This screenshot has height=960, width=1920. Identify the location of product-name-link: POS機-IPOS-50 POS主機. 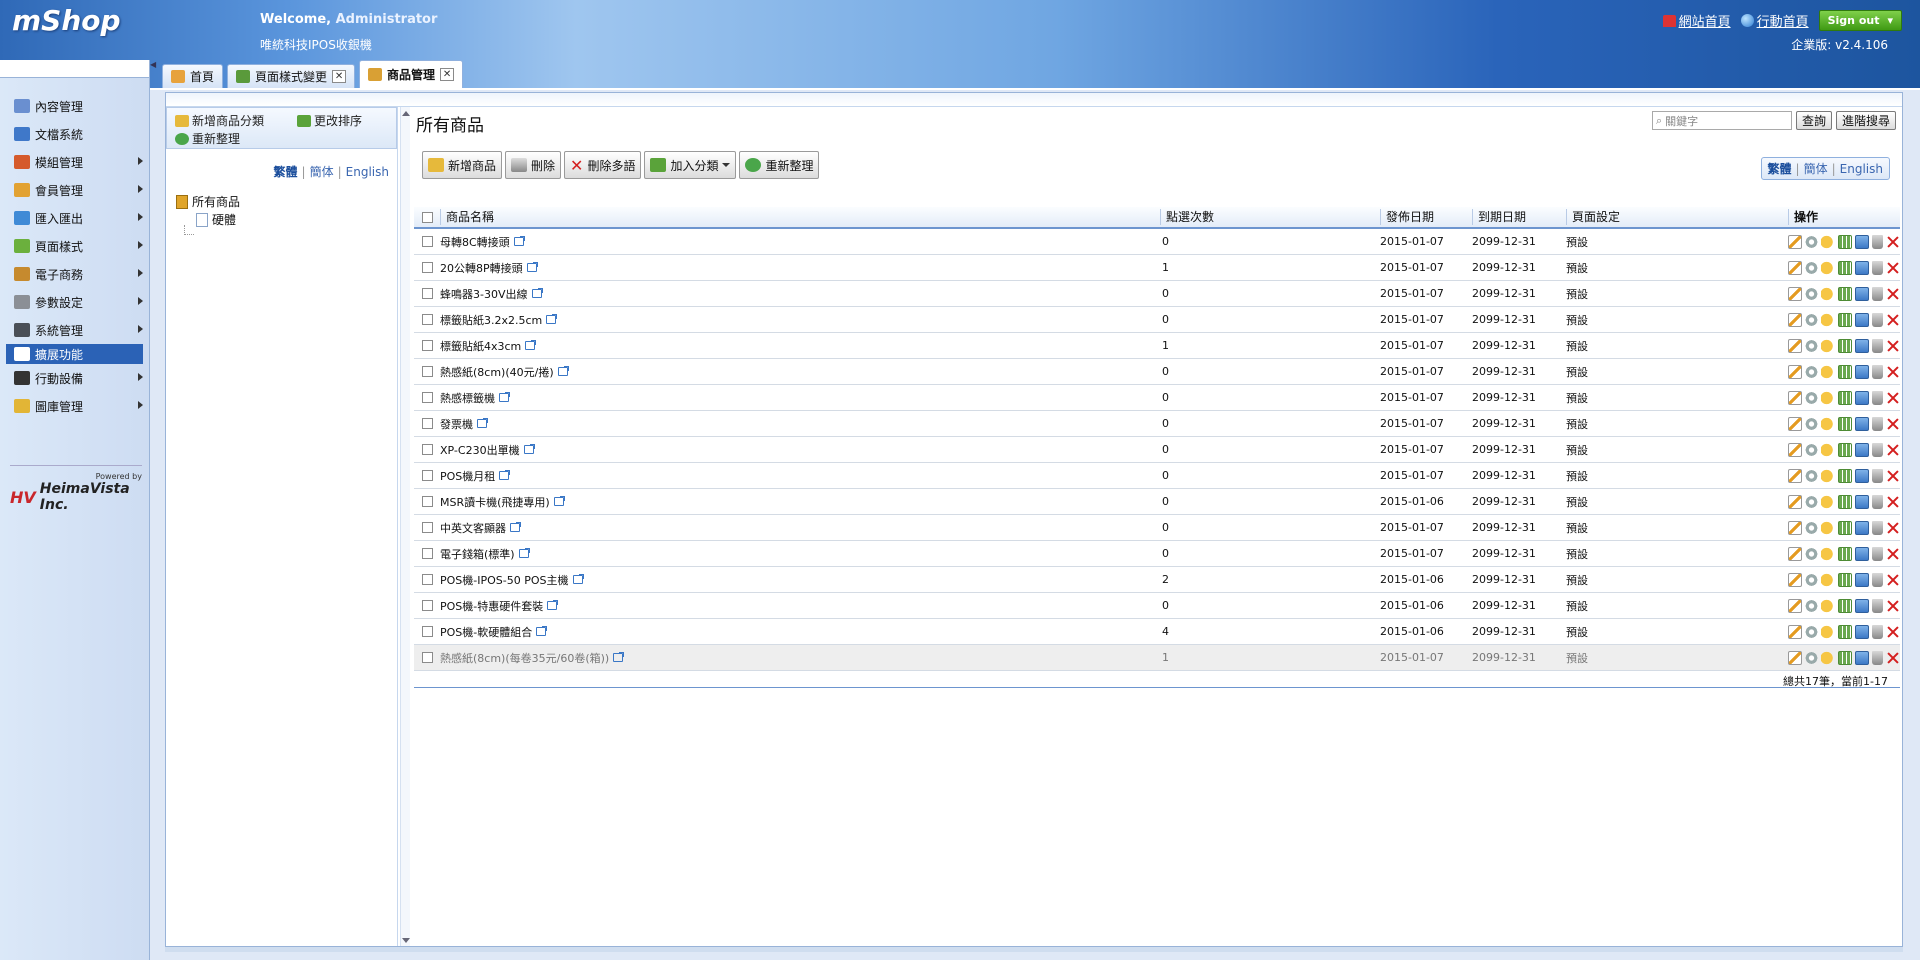
(504, 580).